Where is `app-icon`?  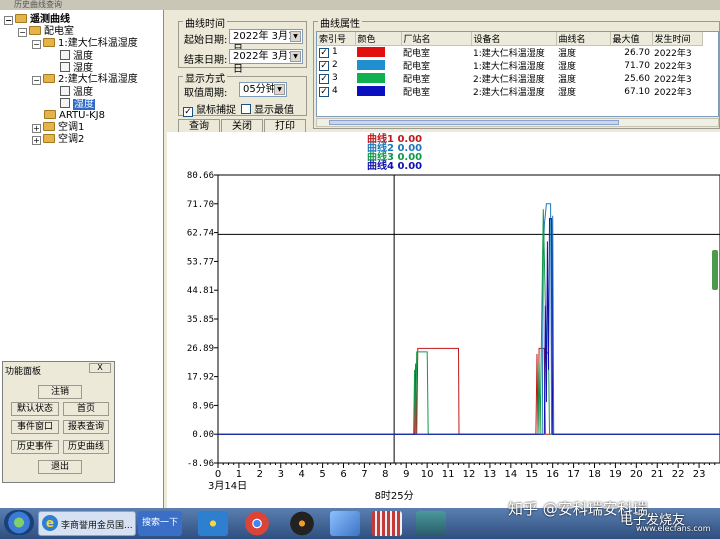 app-icon is located at coordinates (387, 523).